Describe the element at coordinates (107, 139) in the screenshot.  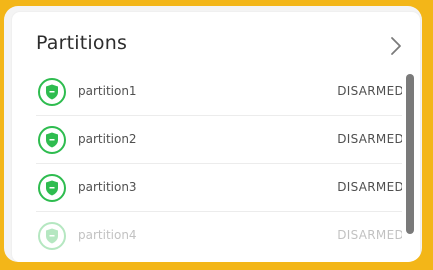
I see `partition-name: partition2` at that location.